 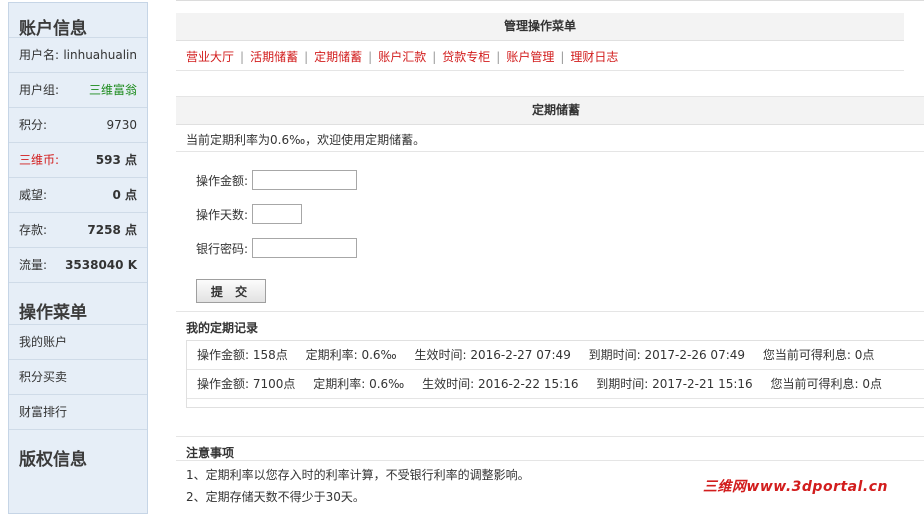 I want to click on stat-label: 用户组:, so click(x=39, y=90).